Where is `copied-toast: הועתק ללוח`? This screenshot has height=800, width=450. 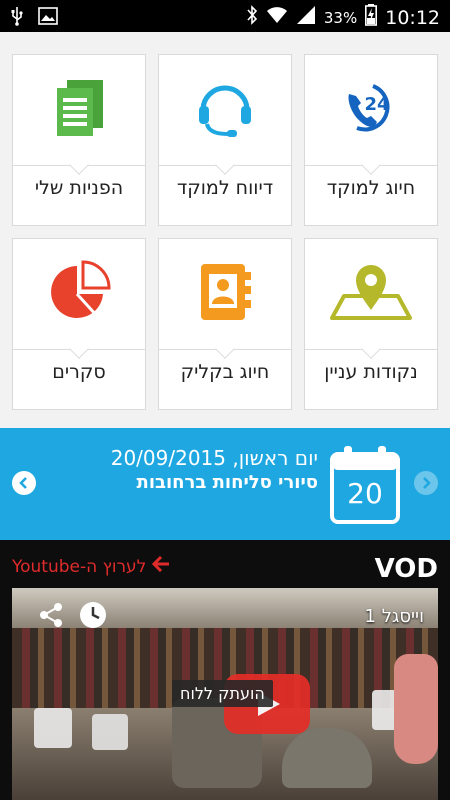 copied-toast: הועתק ללוח is located at coordinates (222, 693).